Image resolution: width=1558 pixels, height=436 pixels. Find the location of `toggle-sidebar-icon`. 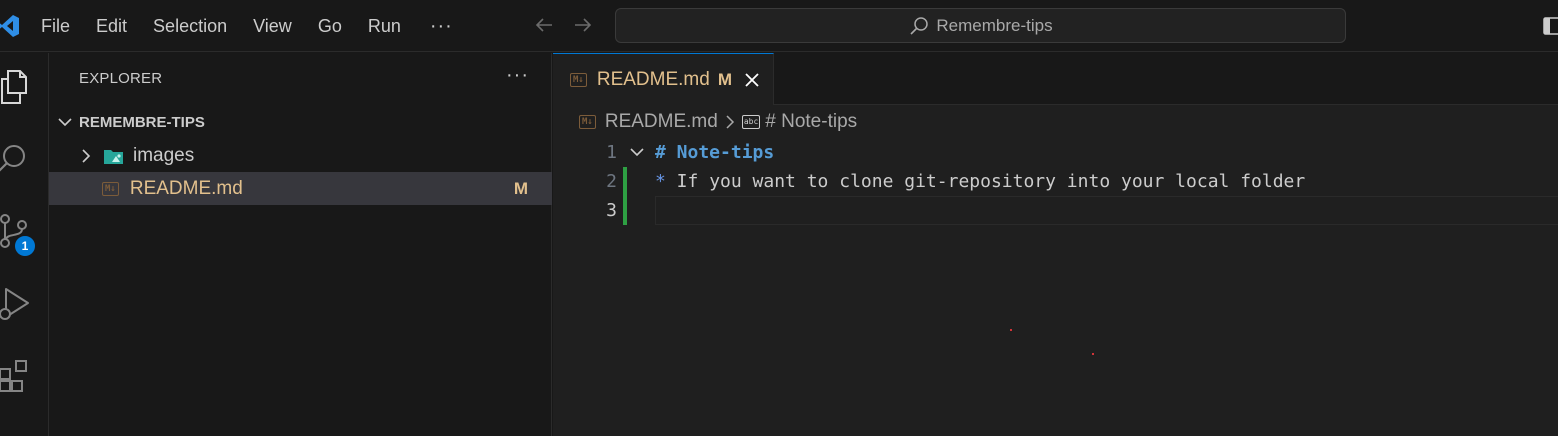

toggle-sidebar-icon is located at coordinates (1550, 26).